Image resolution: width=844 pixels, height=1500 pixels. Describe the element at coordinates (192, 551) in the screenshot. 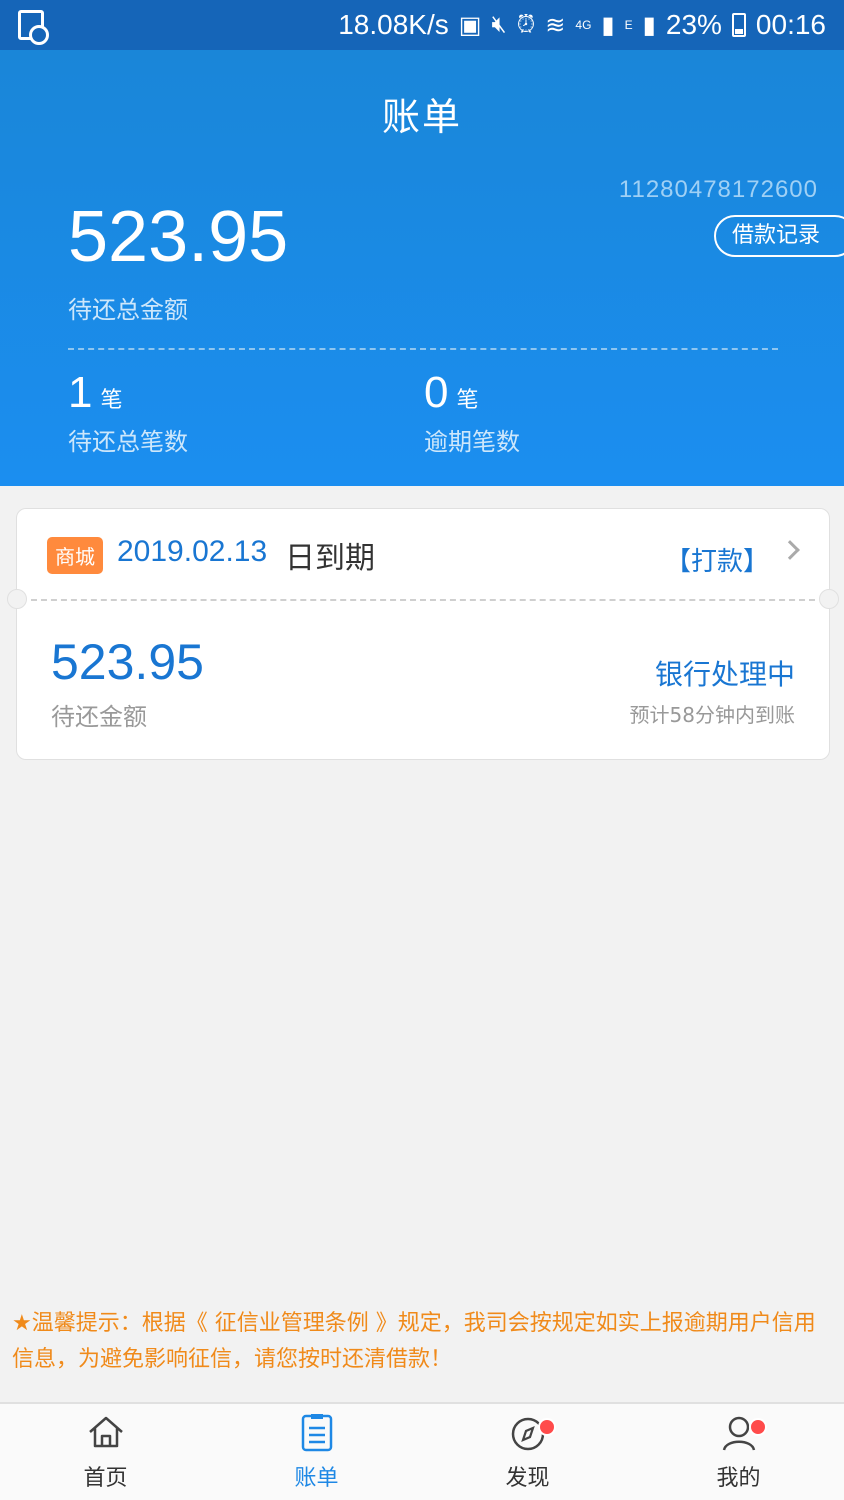

I see `due-date: 2019.02.13` at that location.